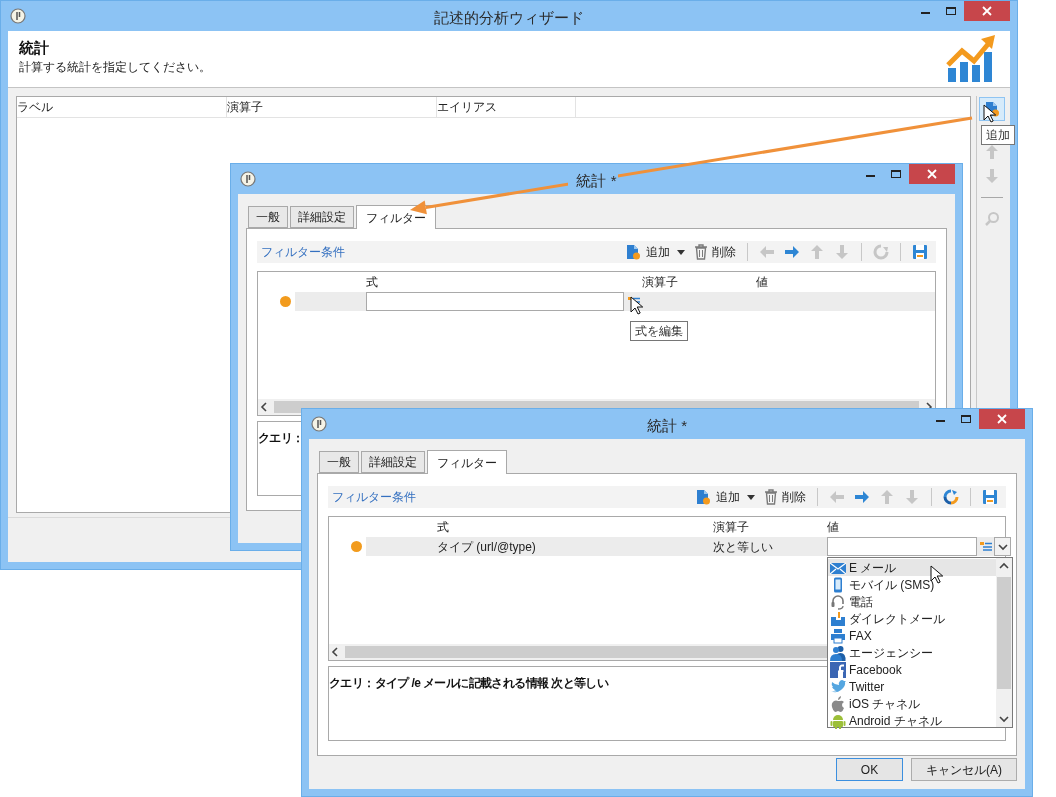 This screenshot has height=797, width=1056. What do you see at coordinates (838, 601) in the screenshot?
I see `headset-icon` at bounding box center [838, 601].